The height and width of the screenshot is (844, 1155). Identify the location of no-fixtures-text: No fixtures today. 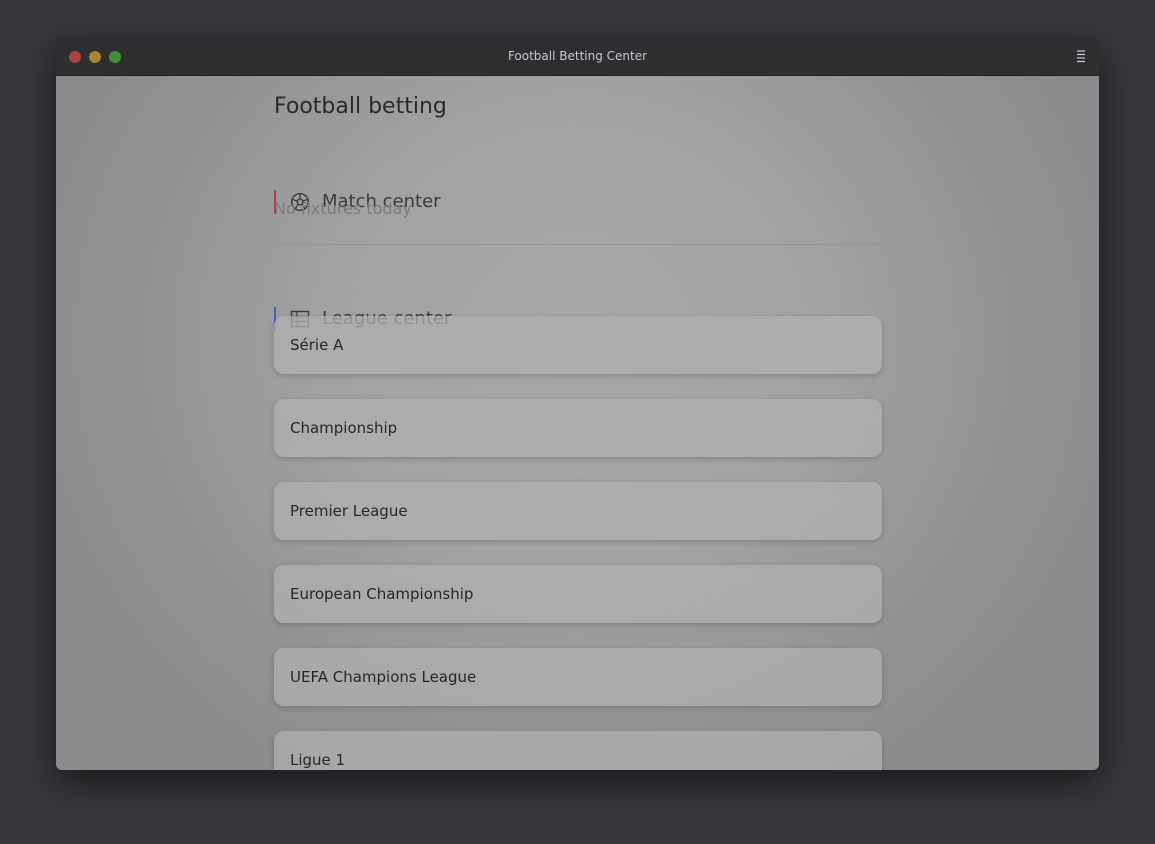
(343, 208).